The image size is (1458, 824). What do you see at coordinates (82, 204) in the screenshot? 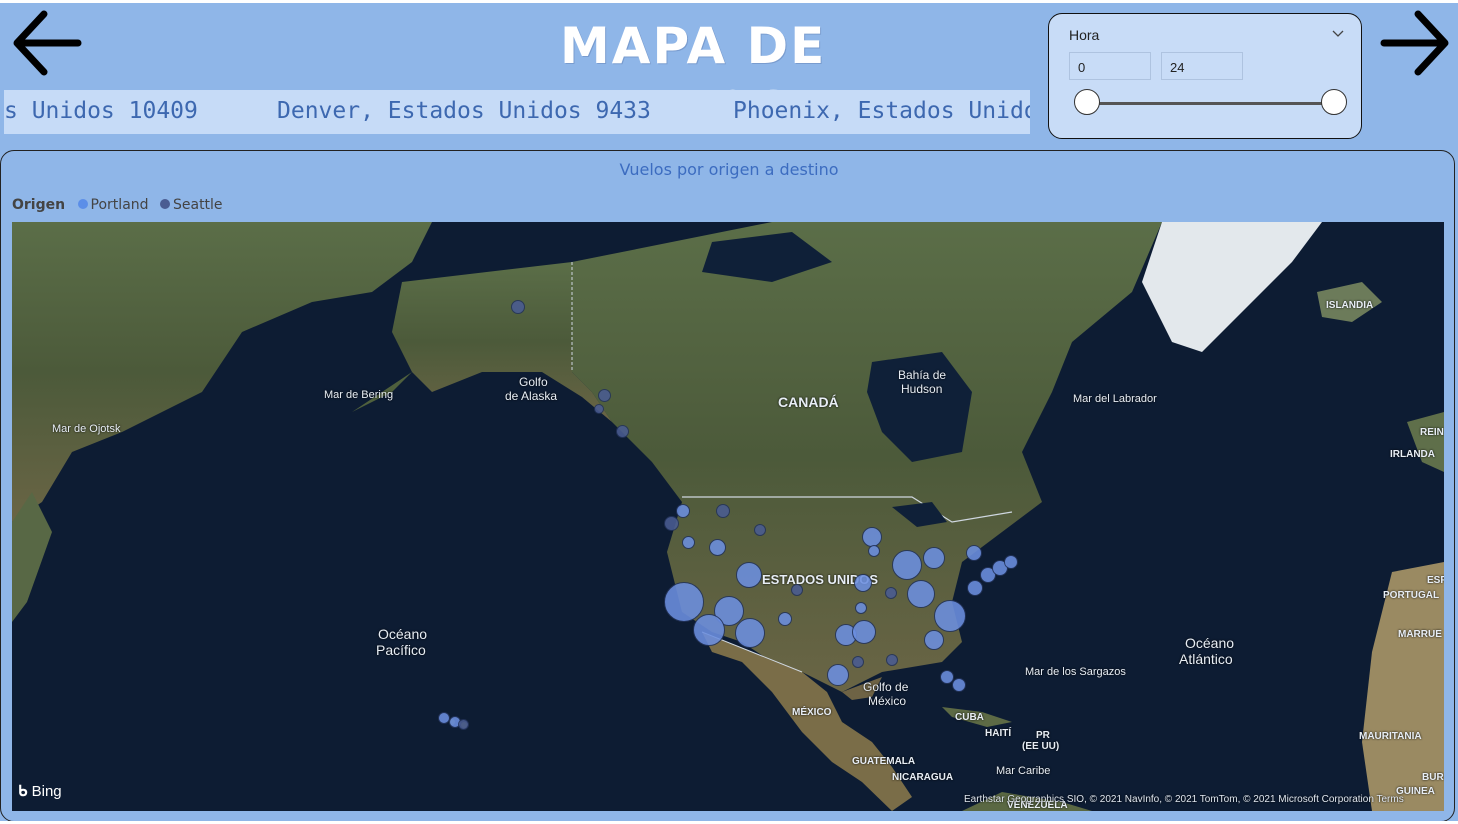
I see `legend-dot-portland` at bounding box center [82, 204].